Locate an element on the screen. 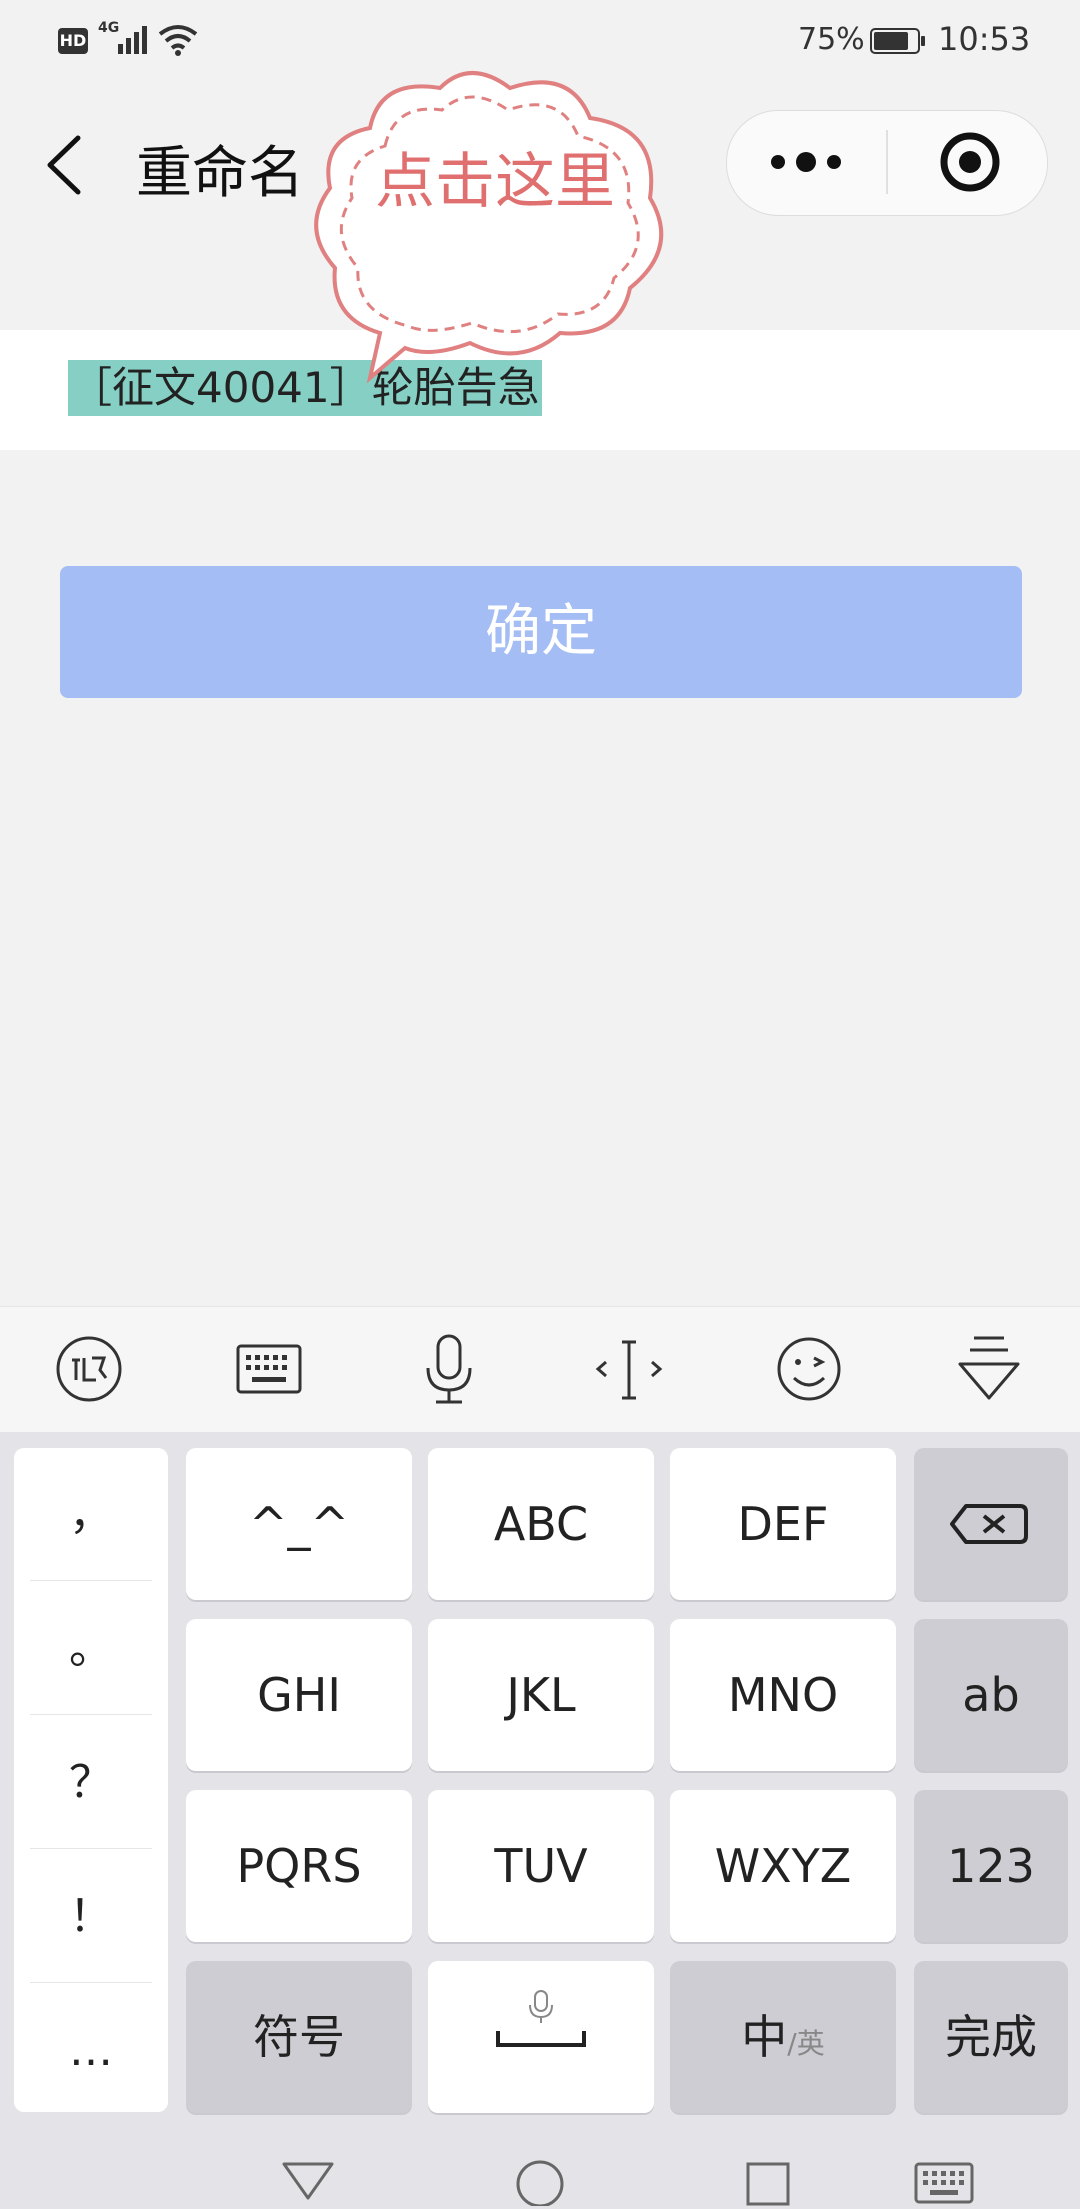 This screenshot has width=1080, height=2209. backspace-key is located at coordinates (991, 1524).